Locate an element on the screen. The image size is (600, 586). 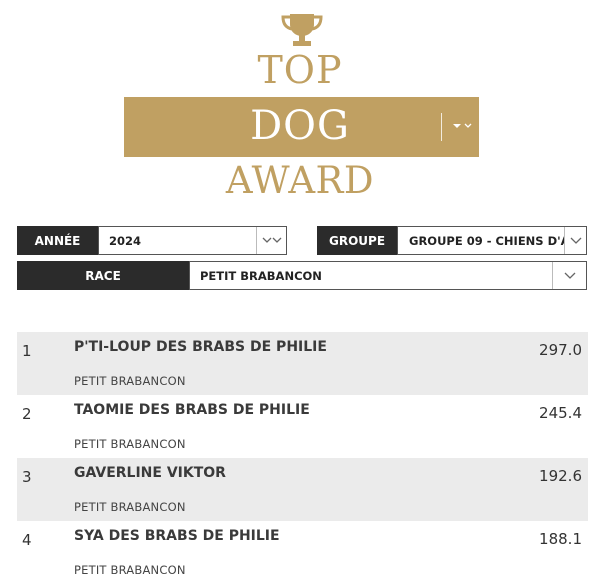
rank-number: 2 is located at coordinates (27, 414).